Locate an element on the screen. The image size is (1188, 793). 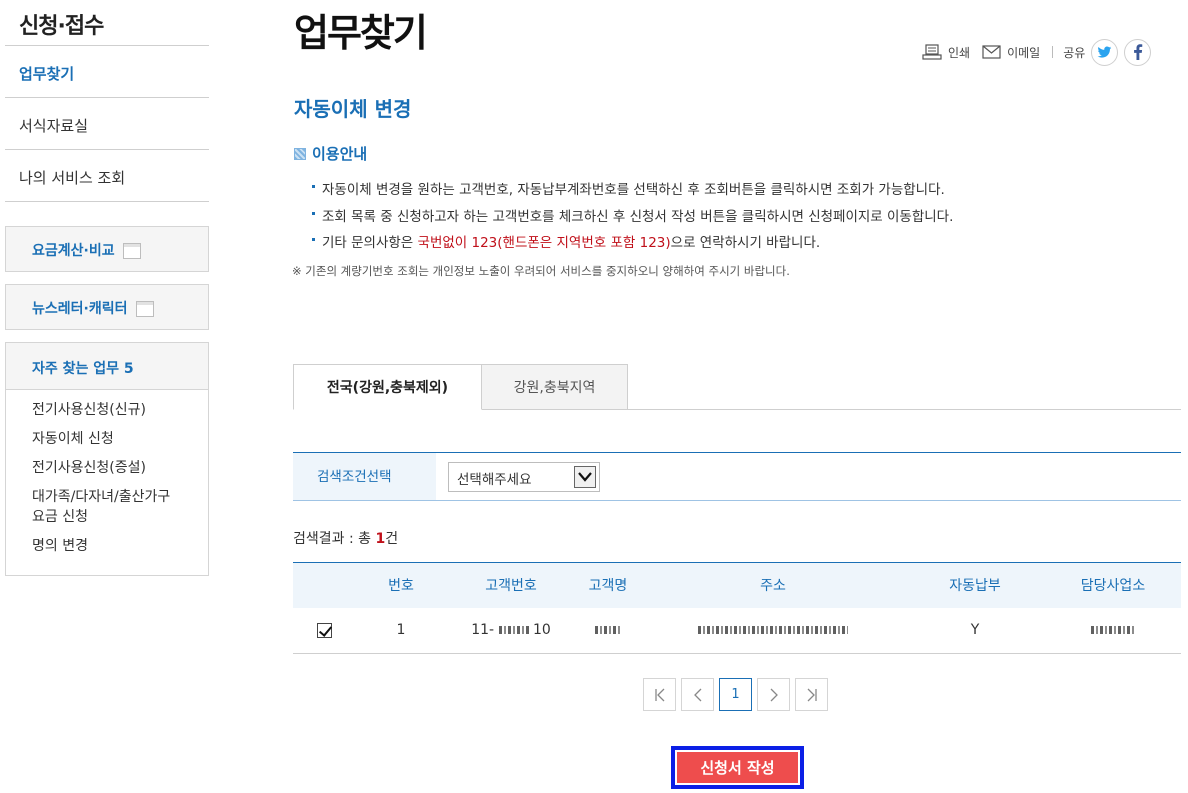
square-bullet-icon is located at coordinates (300, 153).